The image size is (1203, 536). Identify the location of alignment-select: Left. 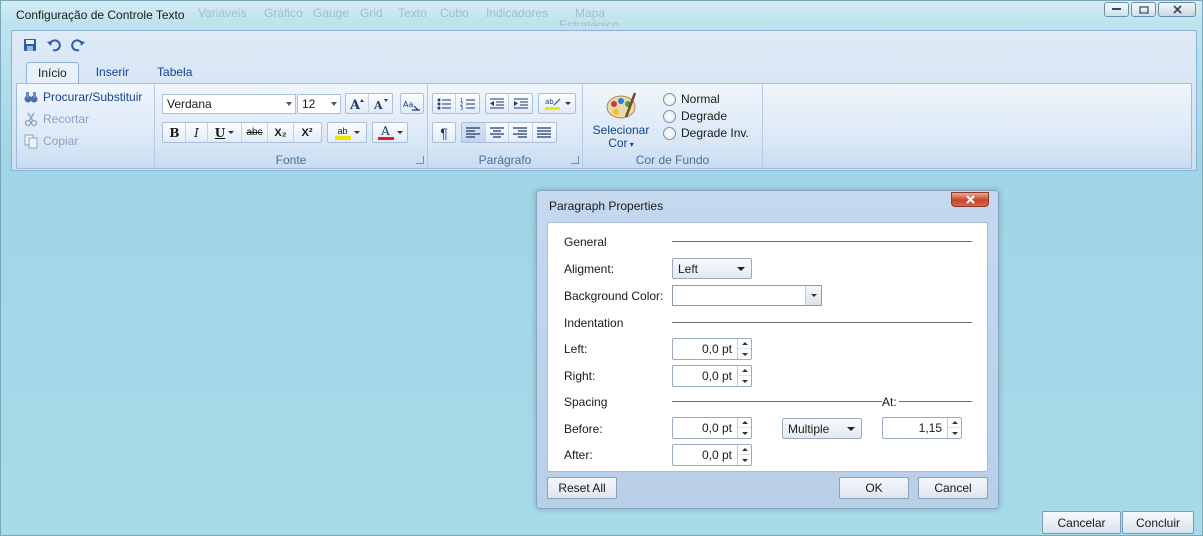
(712, 268).